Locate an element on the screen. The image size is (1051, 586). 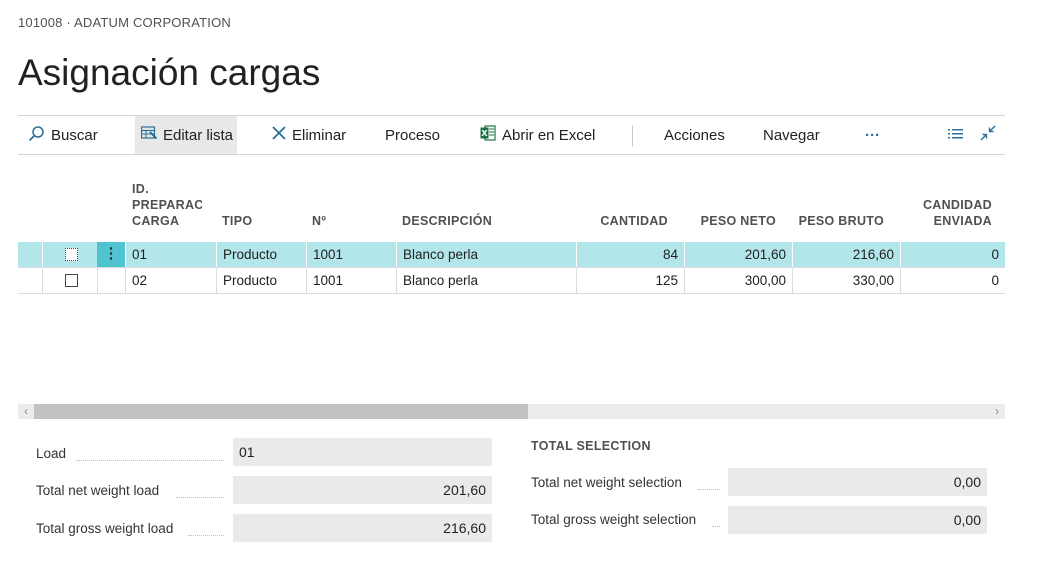
open-in-excel-button: X Abrir en Excel is located at coordinates (537, 135).